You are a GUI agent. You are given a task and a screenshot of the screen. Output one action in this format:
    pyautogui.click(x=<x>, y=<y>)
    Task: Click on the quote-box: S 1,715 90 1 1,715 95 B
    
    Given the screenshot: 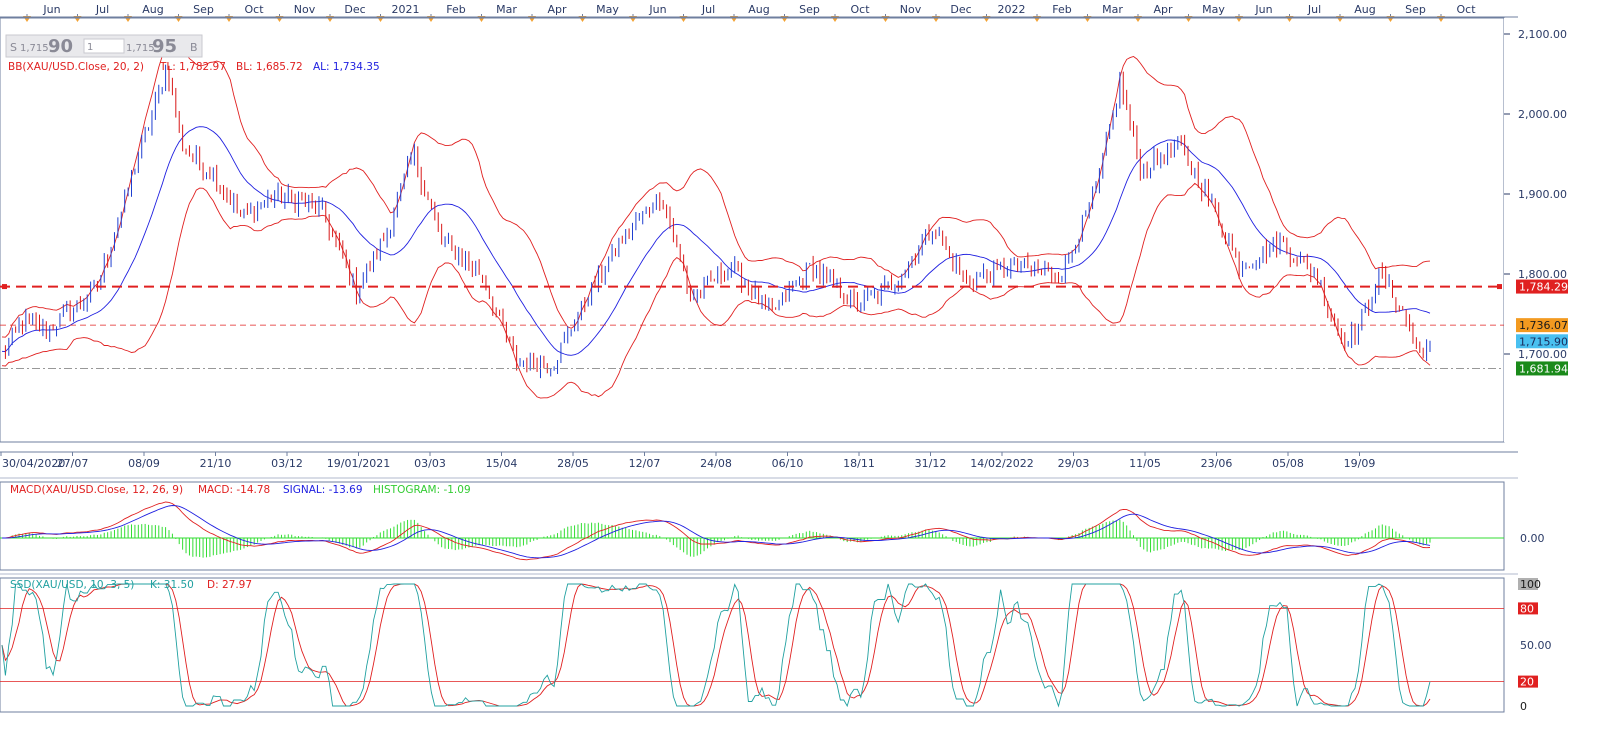 What is the action you would take?
    pyautogui.click(x=104, y=46)
    